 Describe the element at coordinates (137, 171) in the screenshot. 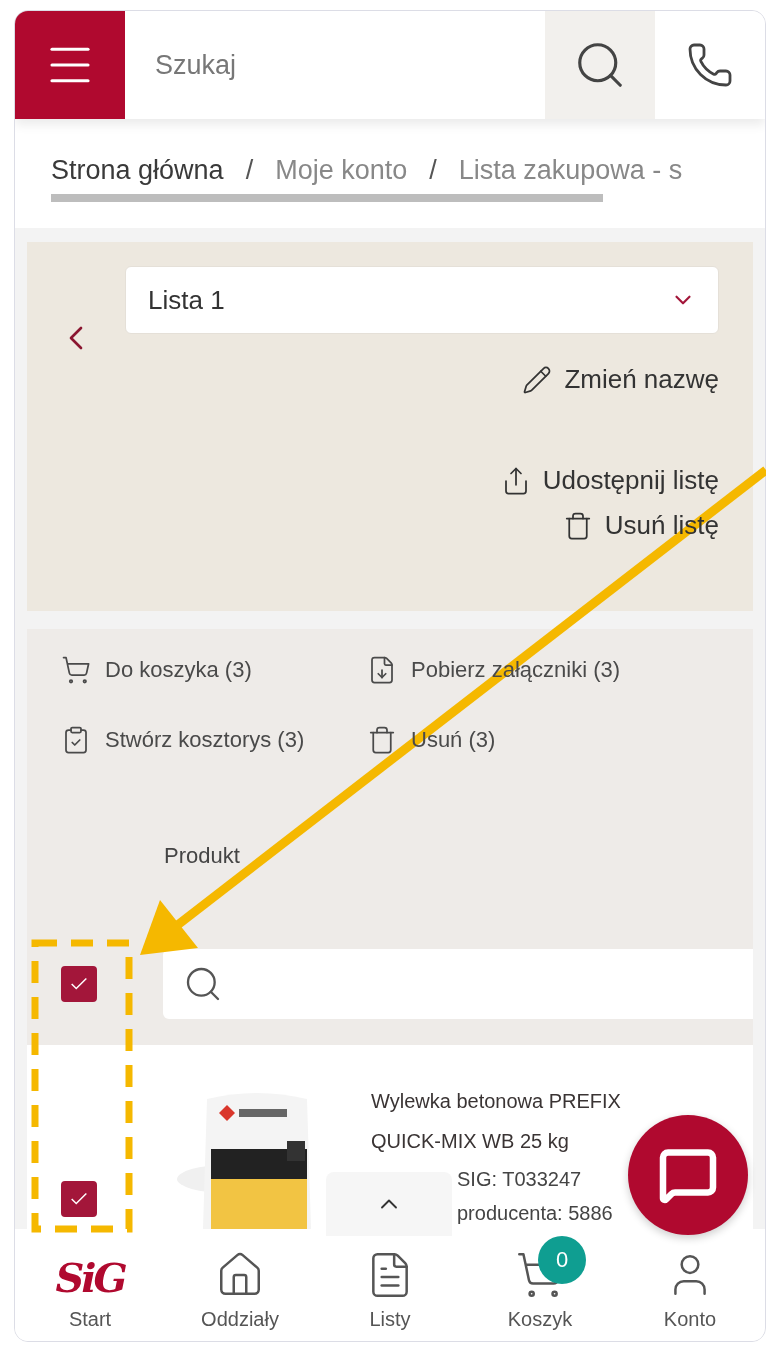

I see `breadcrumb-link: Strona główna` at that location.